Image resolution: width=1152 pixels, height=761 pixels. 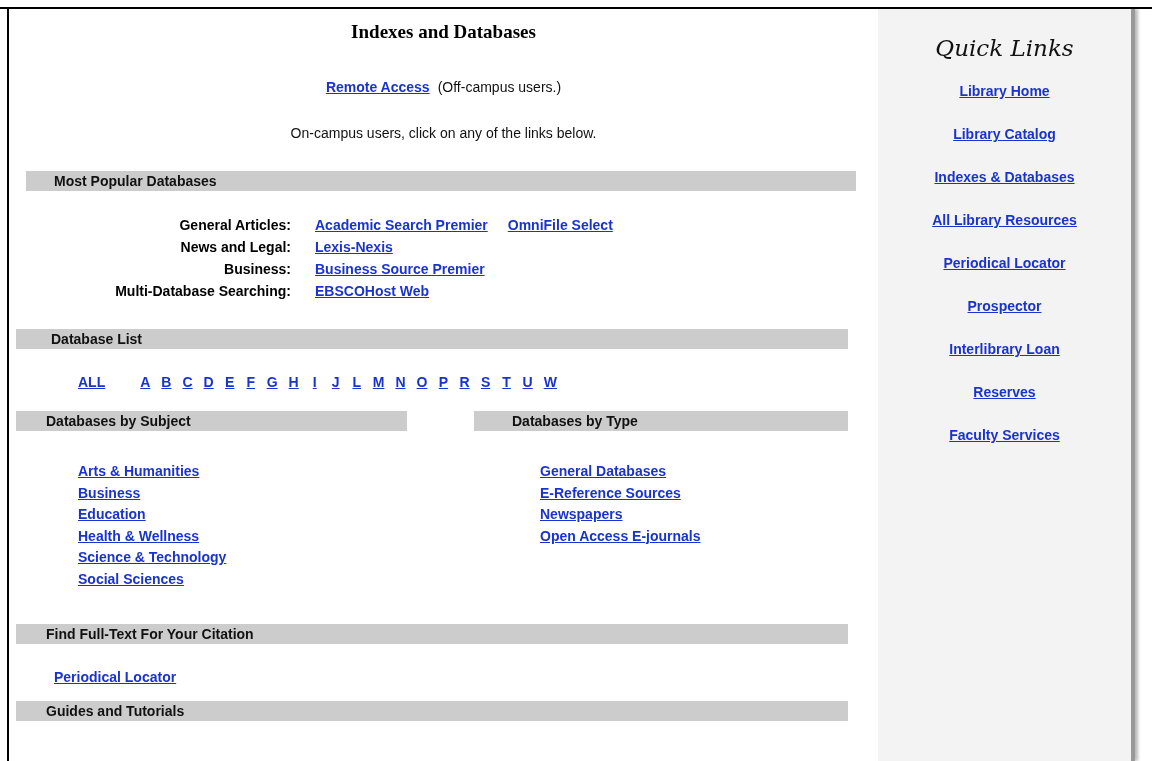 What do you see at coordinates (242, 472) in the screenshot?
I see `subject-link: Arts & Humanities` at bounding box center [242, 472].